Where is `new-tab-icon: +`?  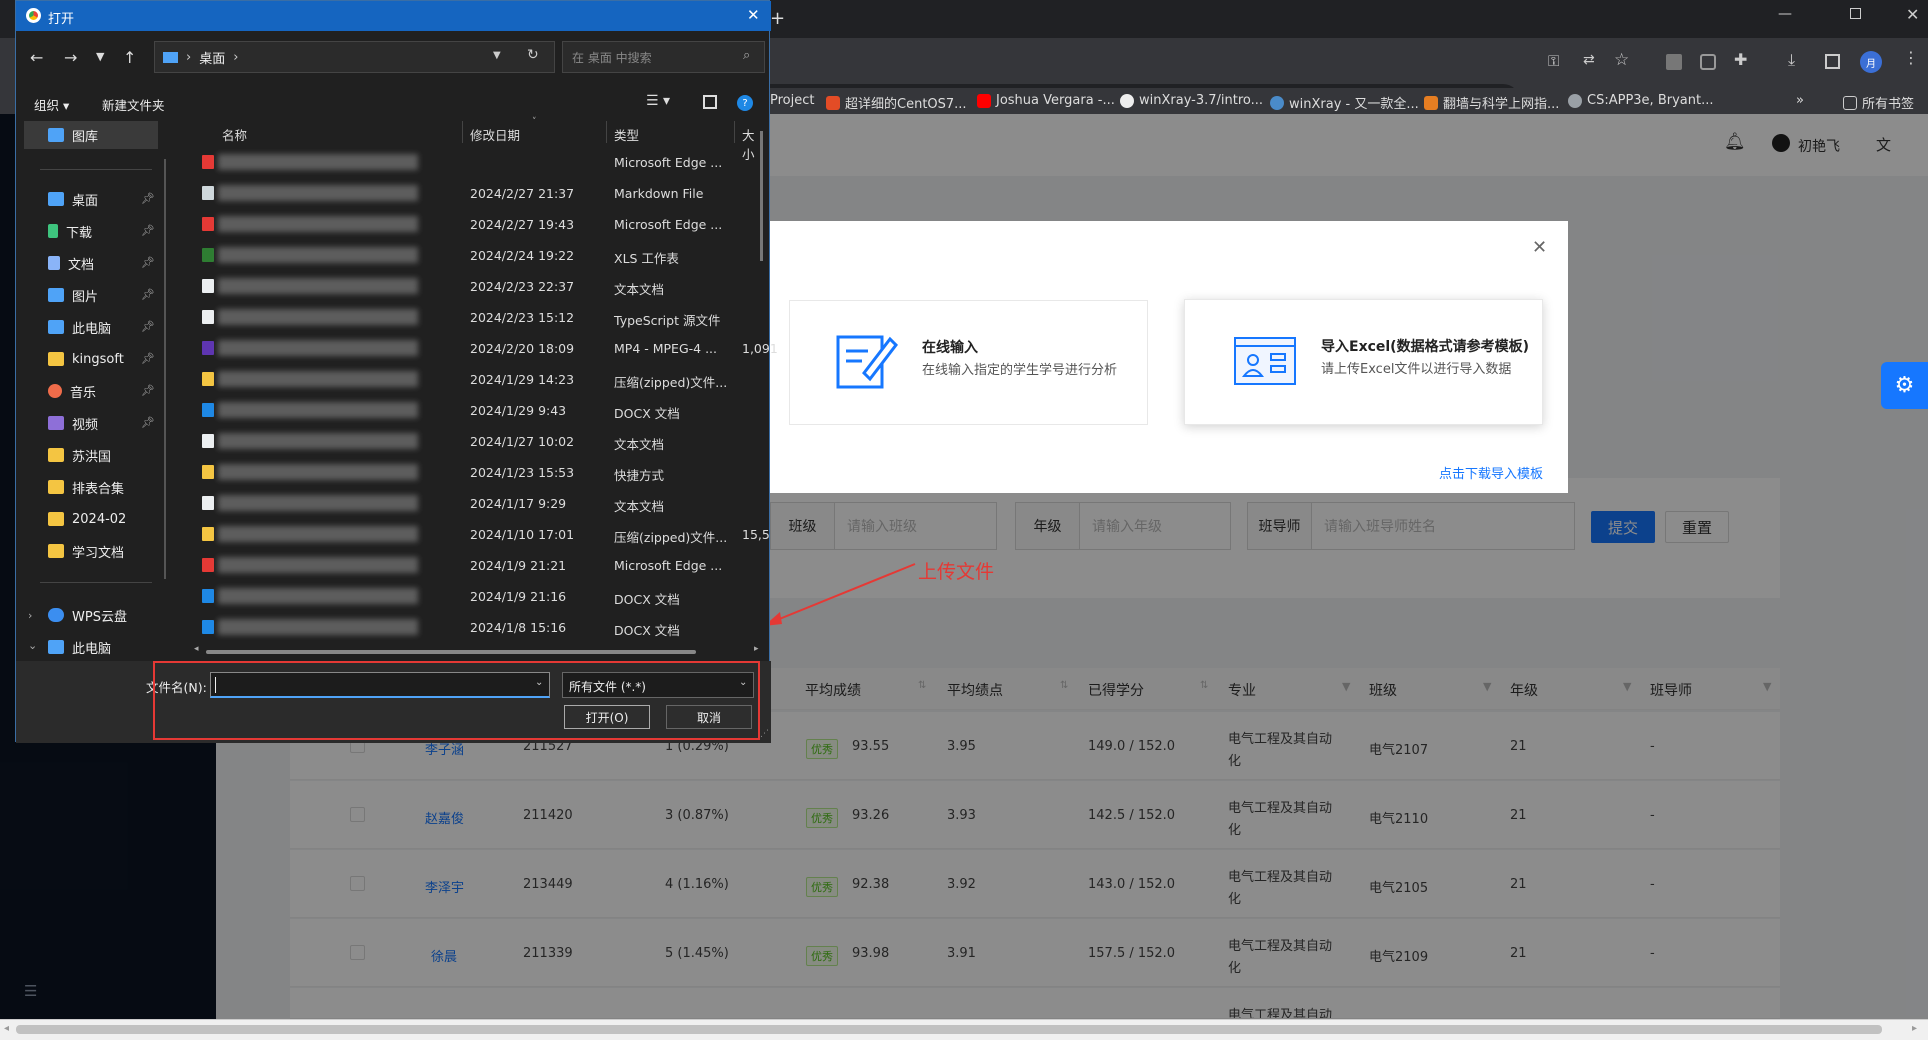 new-tab-icon: + is located at coordinates (777, 18).